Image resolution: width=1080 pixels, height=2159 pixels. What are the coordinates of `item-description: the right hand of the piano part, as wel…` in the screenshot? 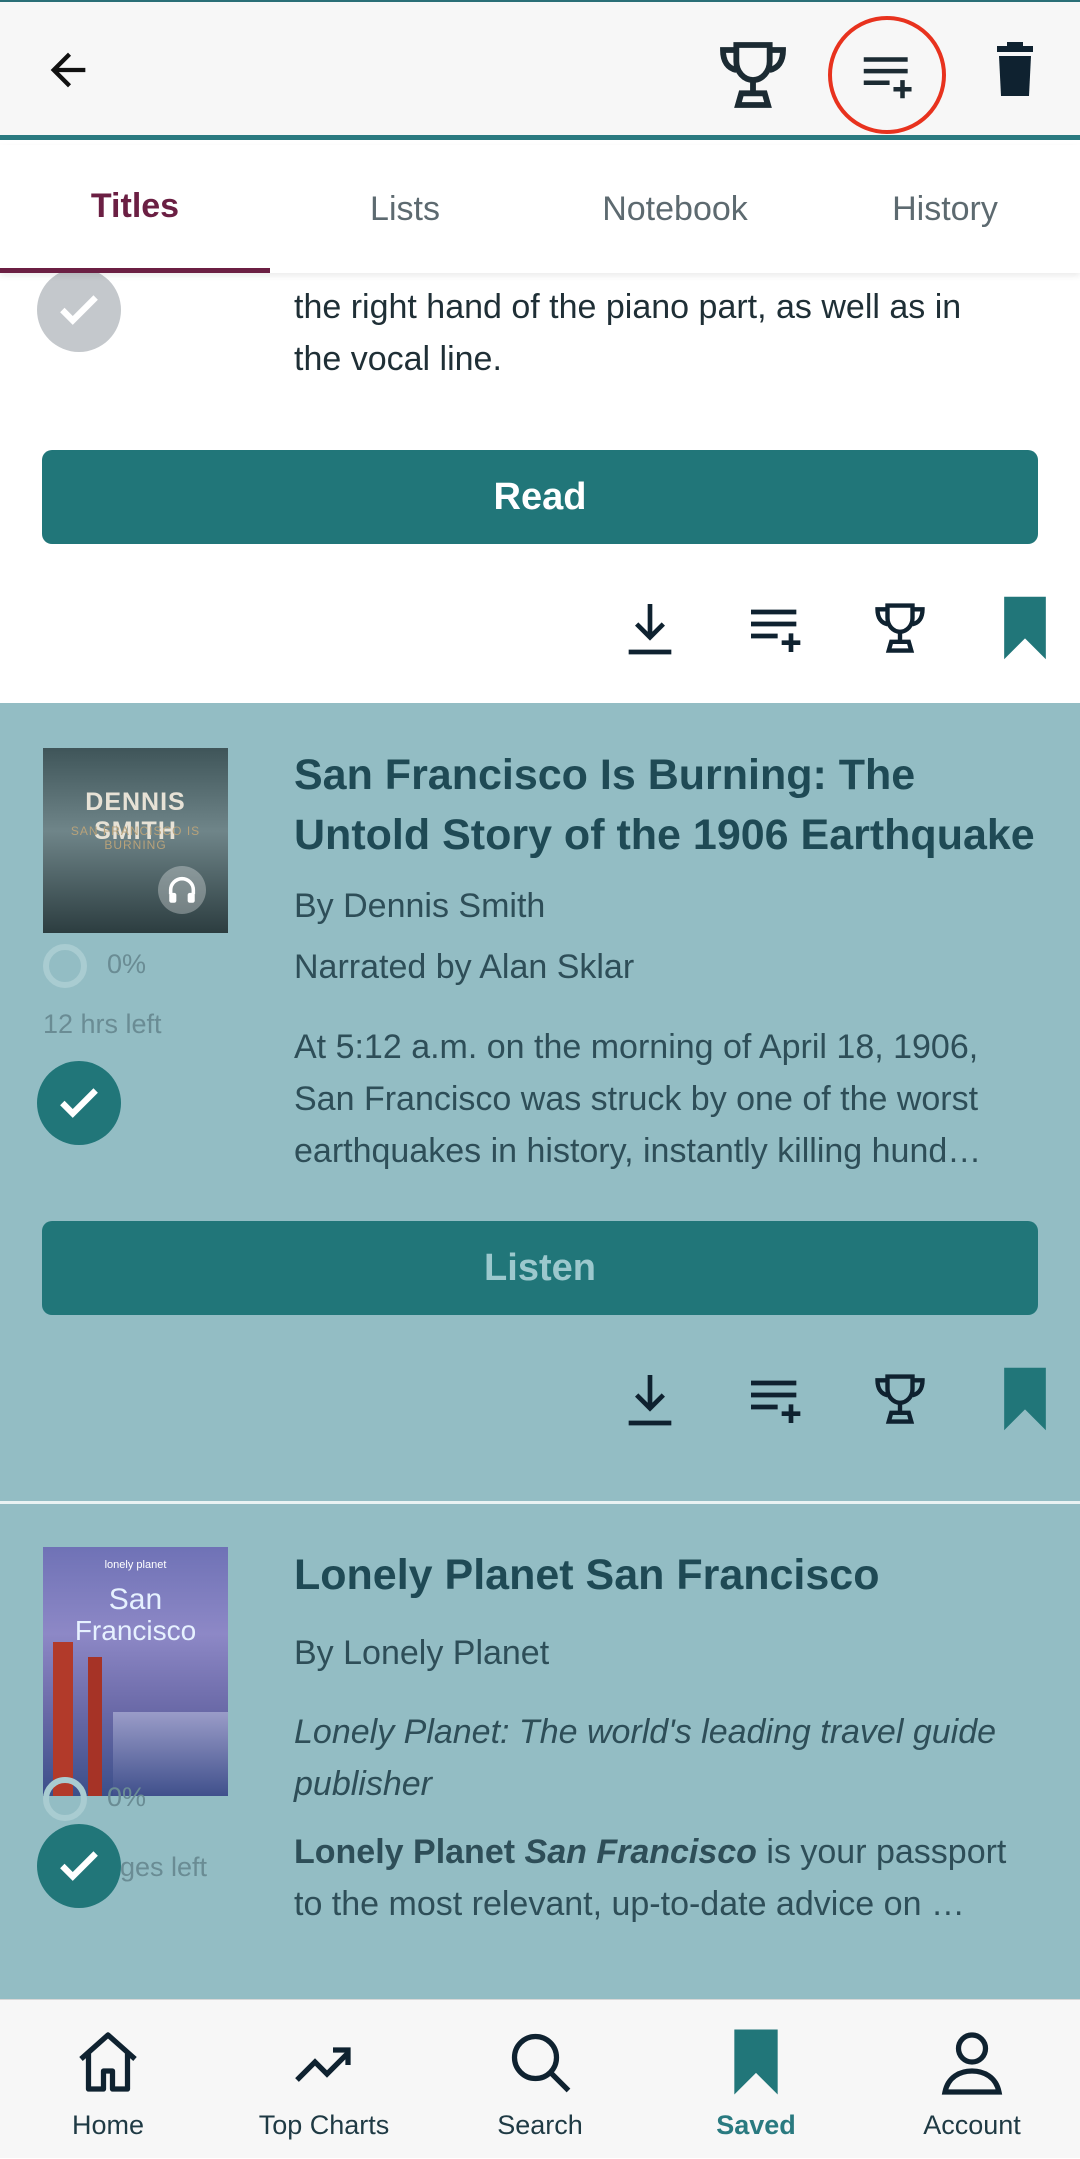 It's located at (628, 333).